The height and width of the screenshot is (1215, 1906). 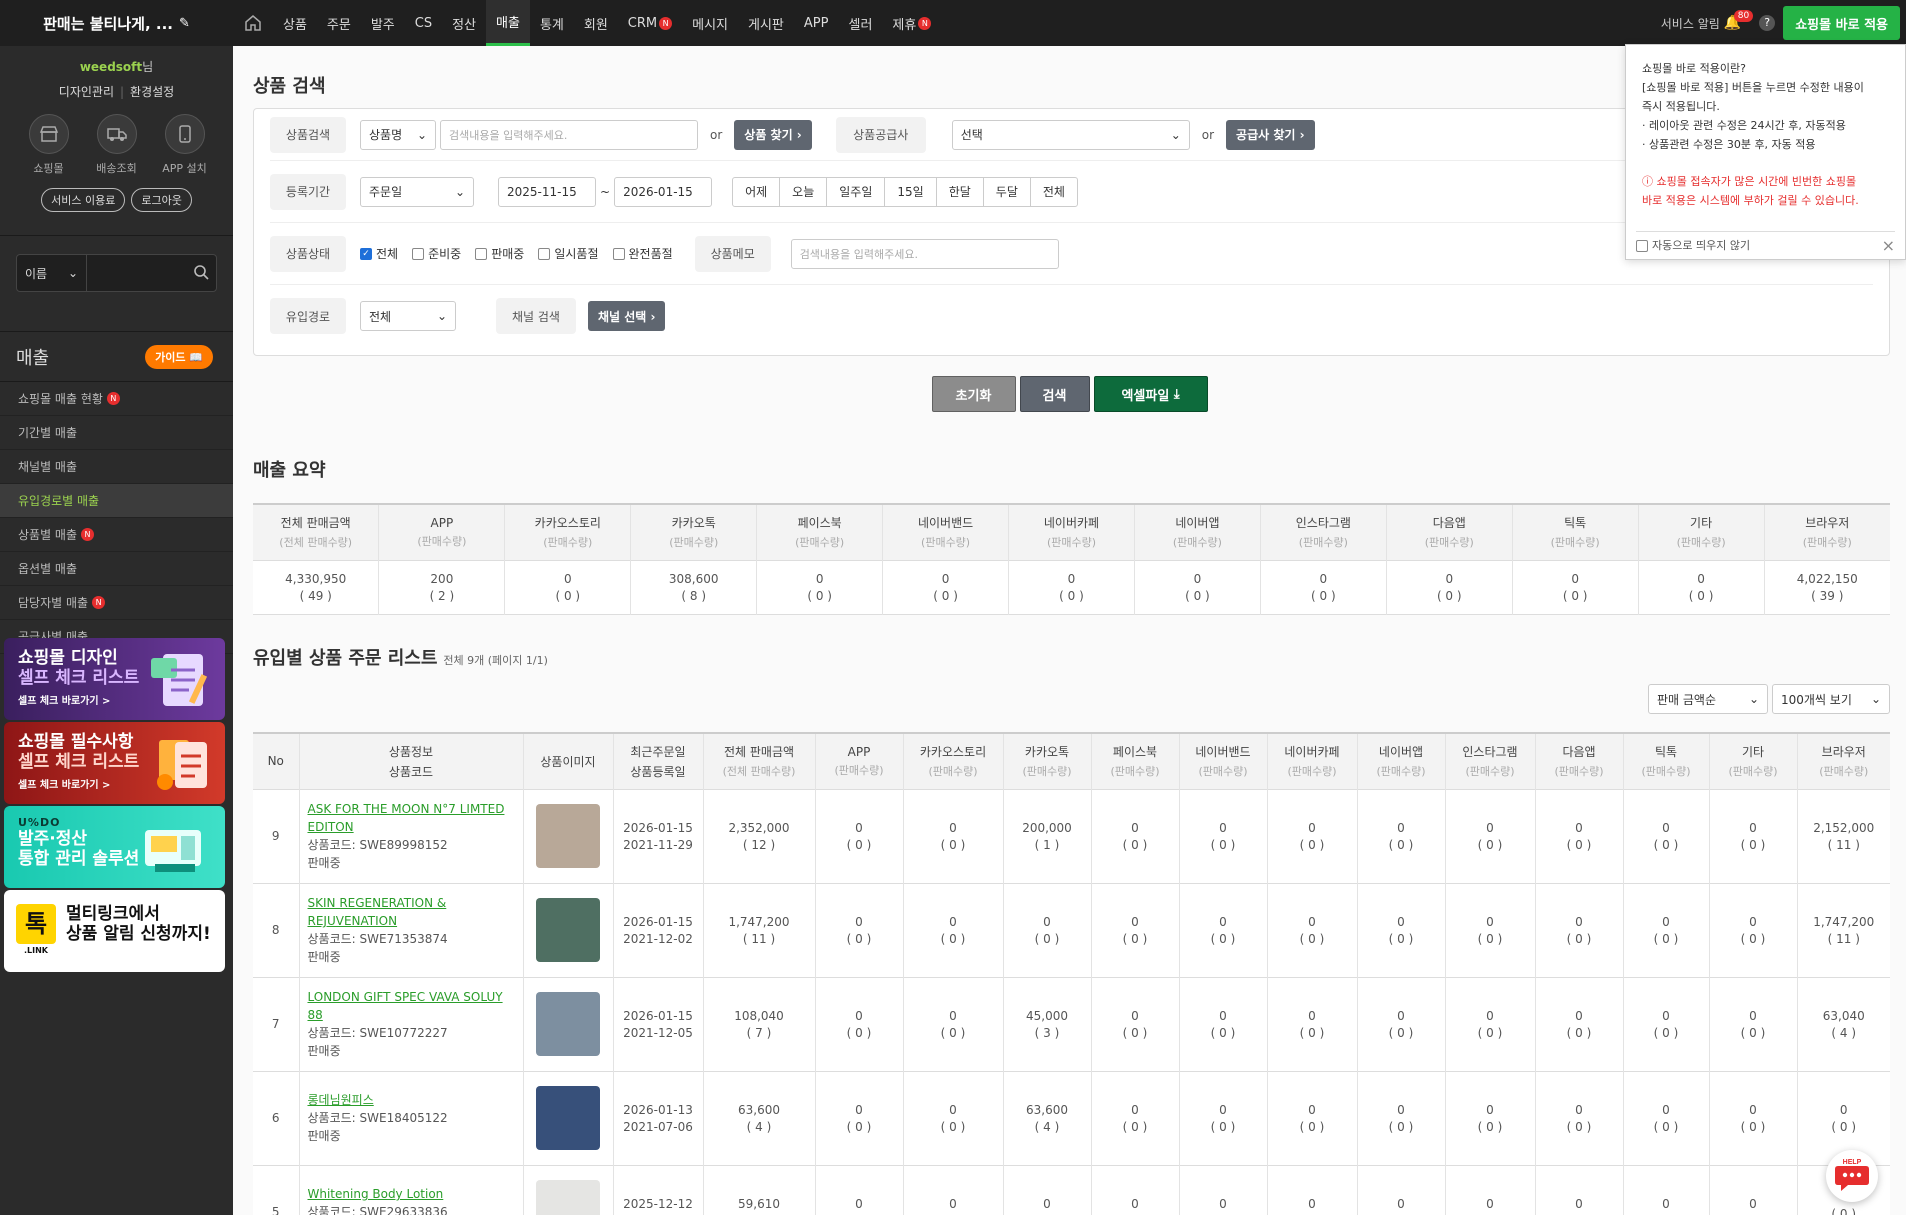 What do you see at coordinates (185, 145) in the screenshot?
I see `quick-app-install: APP 설치` at bounding box center [185, 145].